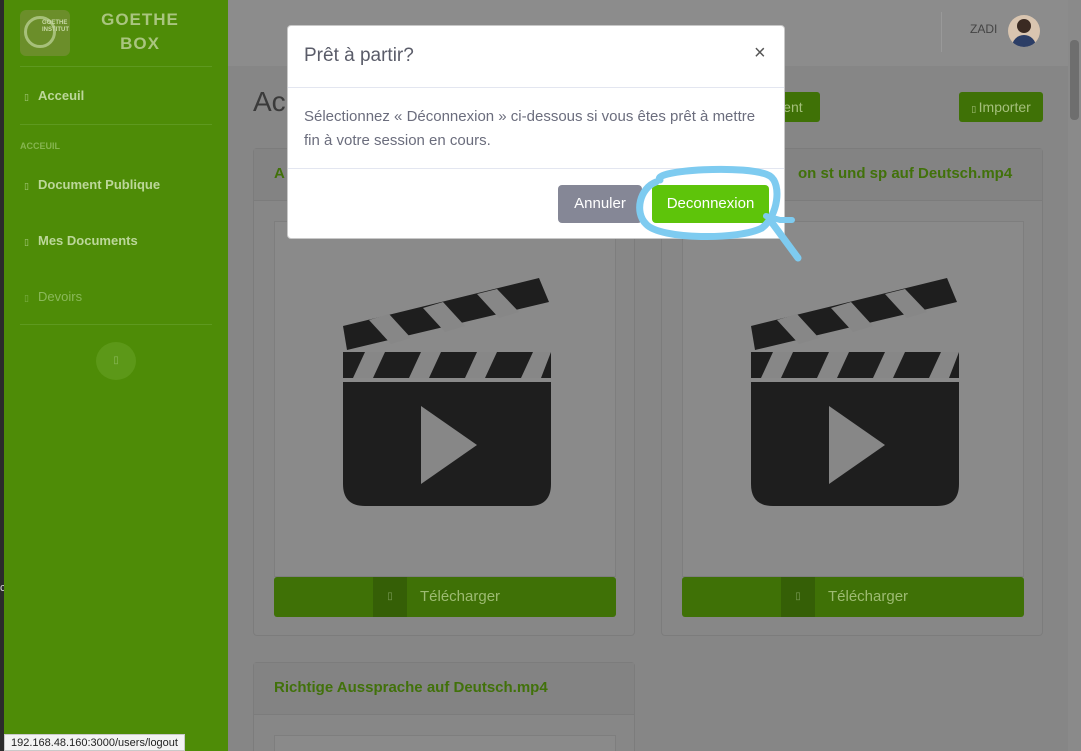  I want to click on brand-name-line1: GOETHE, so click(140, 19).